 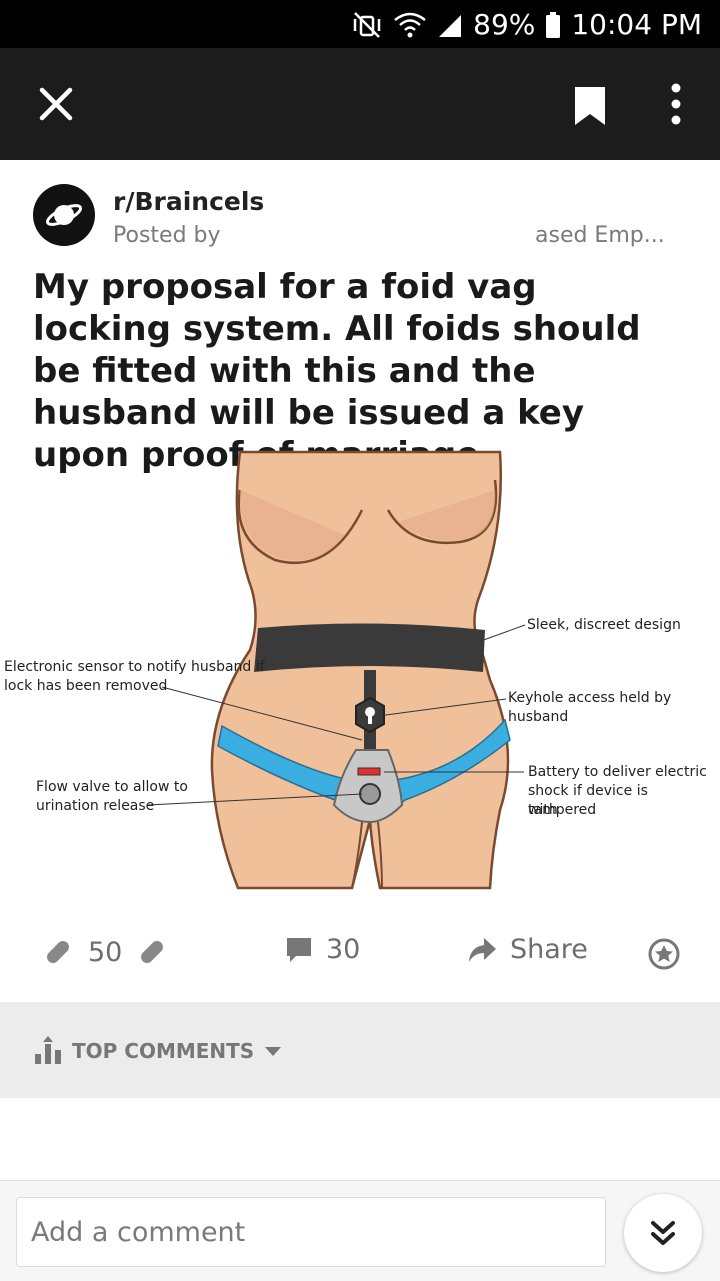 I want to click on sort-label: TOP COMMENTS, so click(x=163, y=1051).